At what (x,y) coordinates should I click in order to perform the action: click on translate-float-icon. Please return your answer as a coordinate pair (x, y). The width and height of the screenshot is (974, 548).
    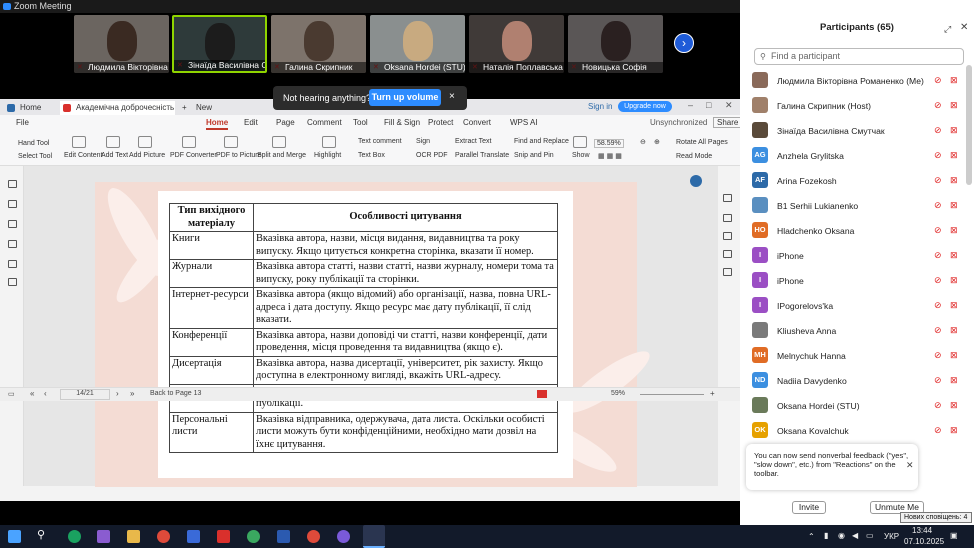
    Looking at the image, I should click on (696, 181).